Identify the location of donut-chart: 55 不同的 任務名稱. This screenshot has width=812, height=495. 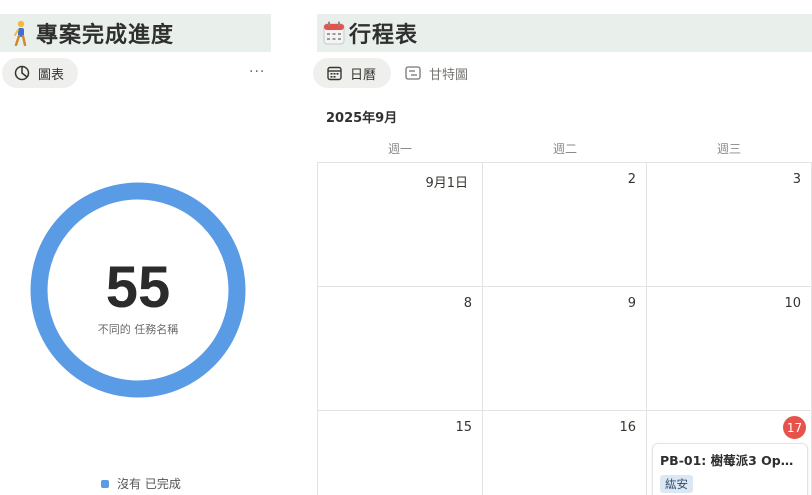
(138, 290).